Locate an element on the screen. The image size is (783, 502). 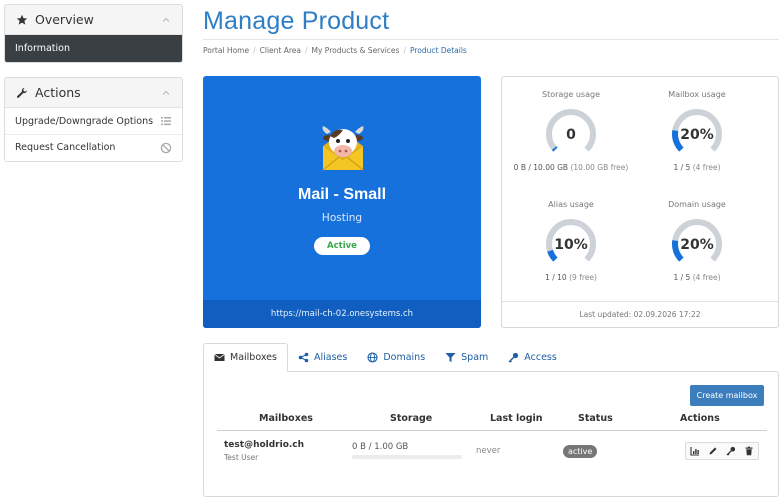
product-url-link: https://mail-ch-02.onesystems.ch is located at coordinates (342, 314).